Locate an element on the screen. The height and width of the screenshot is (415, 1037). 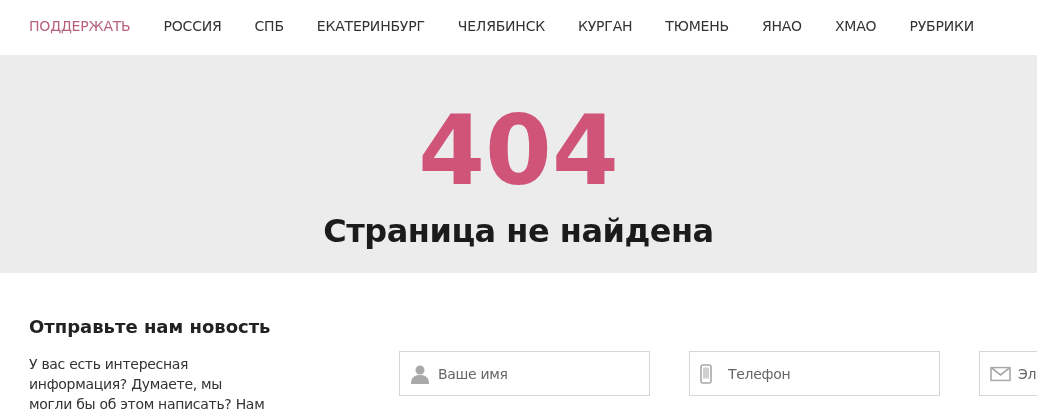
nav-link: СПБ is located at coordinates (269, 26).